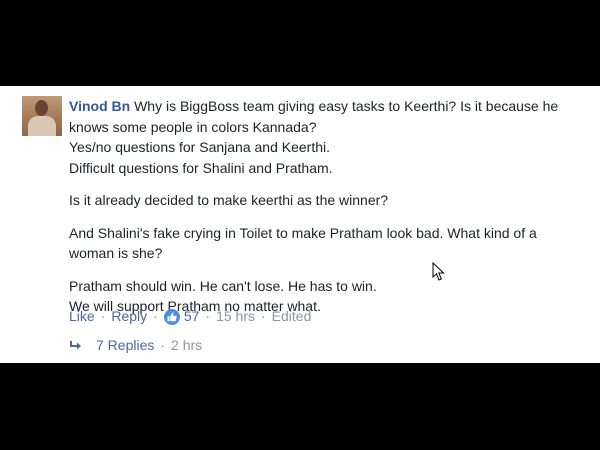 Image resolution: width=600 pixels, height=450 pixels. I want to click on edited-label: Edited, so click(292, 316).